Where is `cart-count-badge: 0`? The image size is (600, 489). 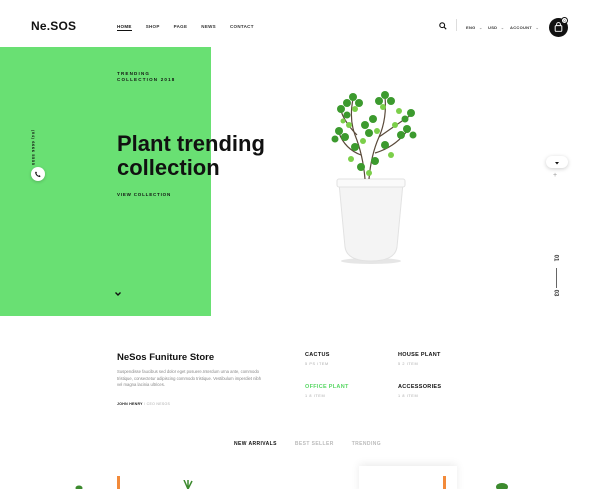 cart-count-badge: 0 is located at coordinates (564, 20).